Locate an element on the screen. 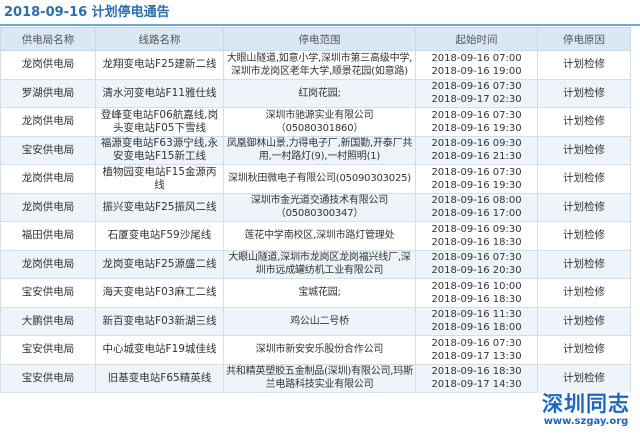 Image resolution: width=640 pixels, height=434 pixels. time-cell: 2018-09-16 11:30 2018-09-16 18:00 is located at coordinates (476, 321).